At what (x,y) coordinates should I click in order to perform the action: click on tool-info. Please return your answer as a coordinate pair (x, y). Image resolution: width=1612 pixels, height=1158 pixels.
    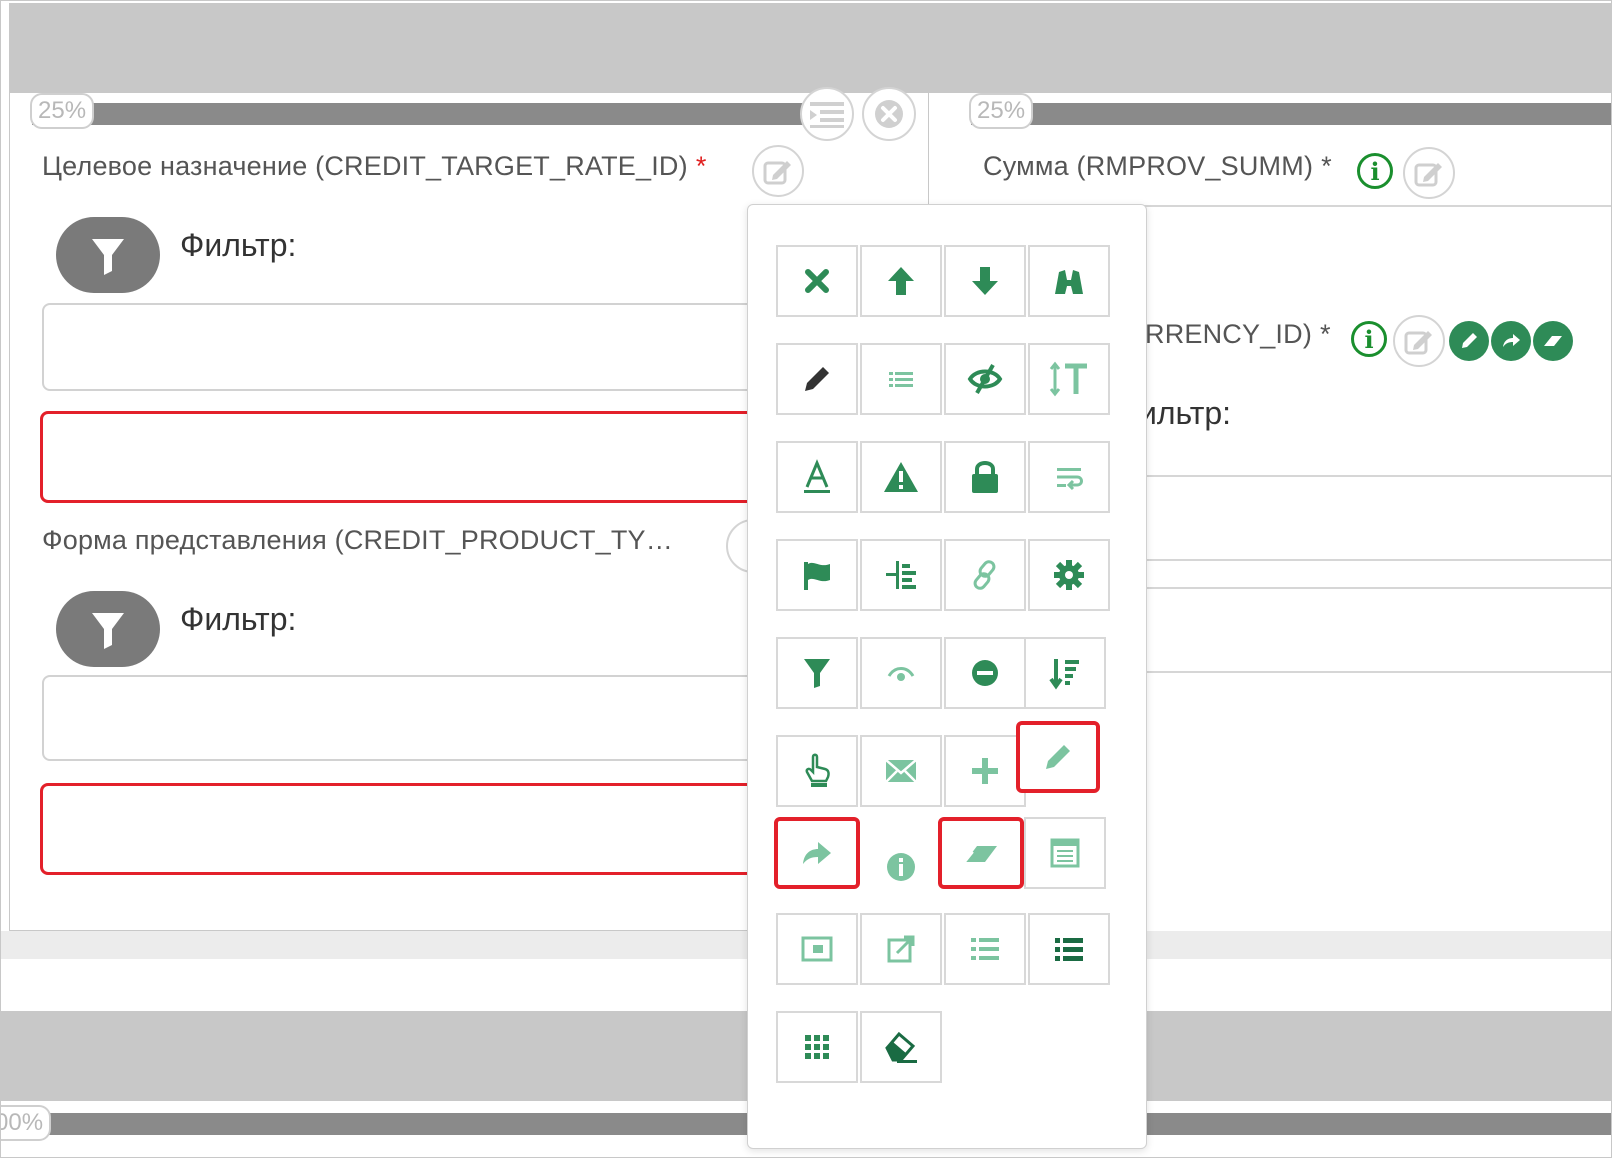
    Looking at the image, I should click on (901, 867).